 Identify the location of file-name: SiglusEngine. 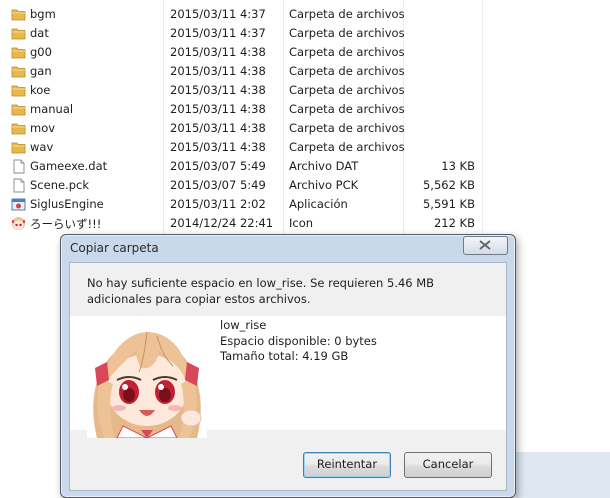
(67, 204).